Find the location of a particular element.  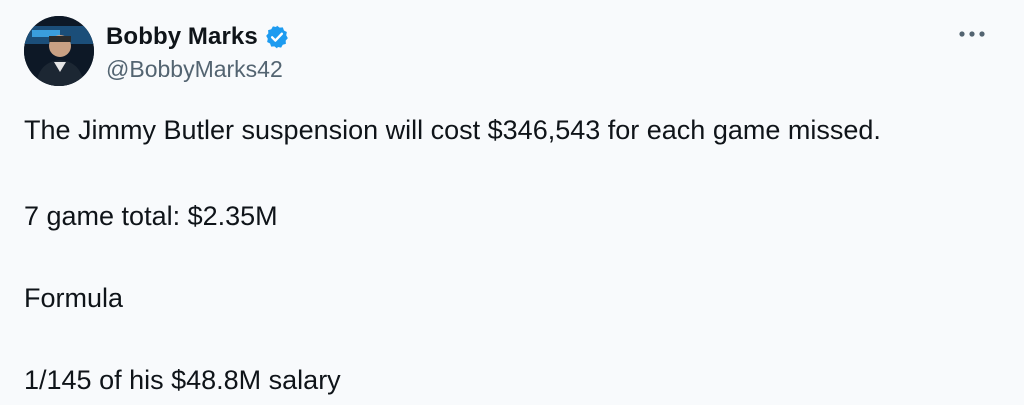

tweet-line: Formula is located at coordinates (74, 298).